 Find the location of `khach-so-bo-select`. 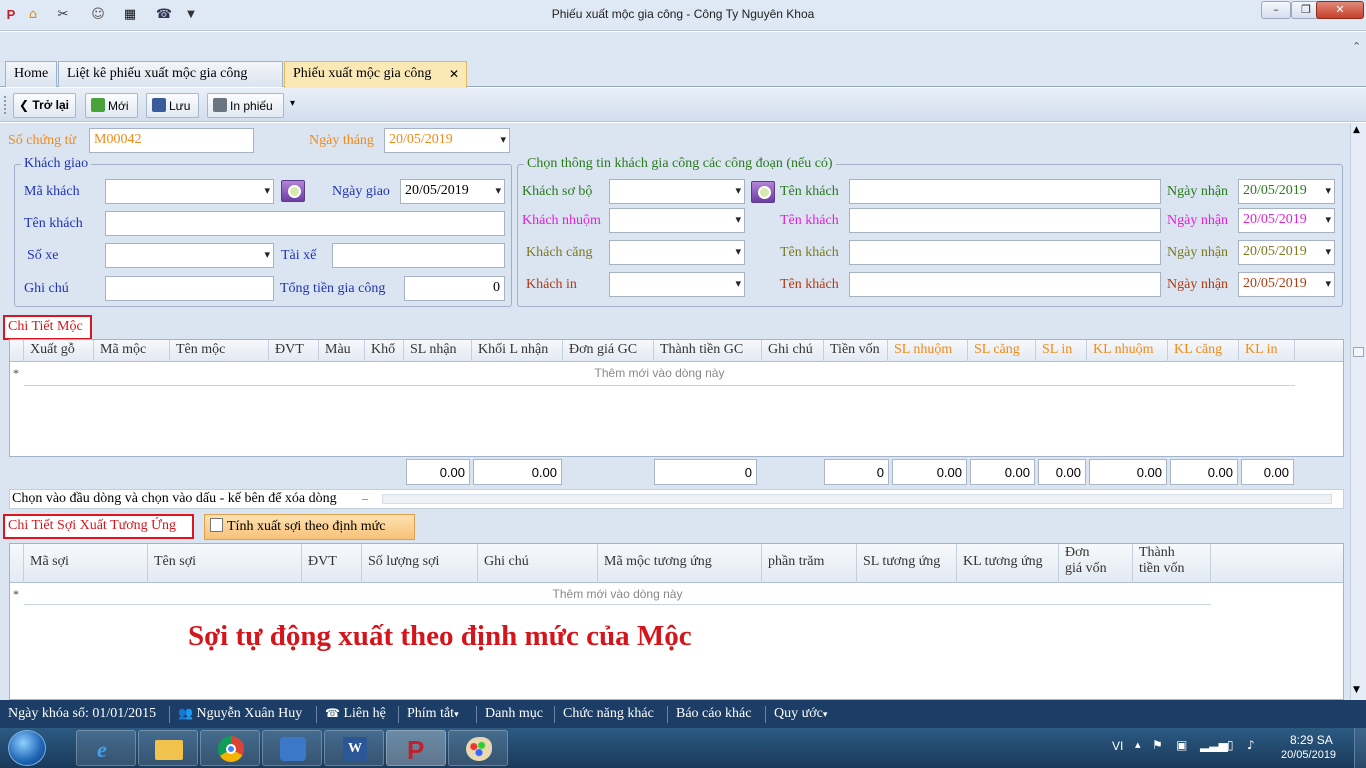

khach-so-bo-select is located at coordinates (677, 191).